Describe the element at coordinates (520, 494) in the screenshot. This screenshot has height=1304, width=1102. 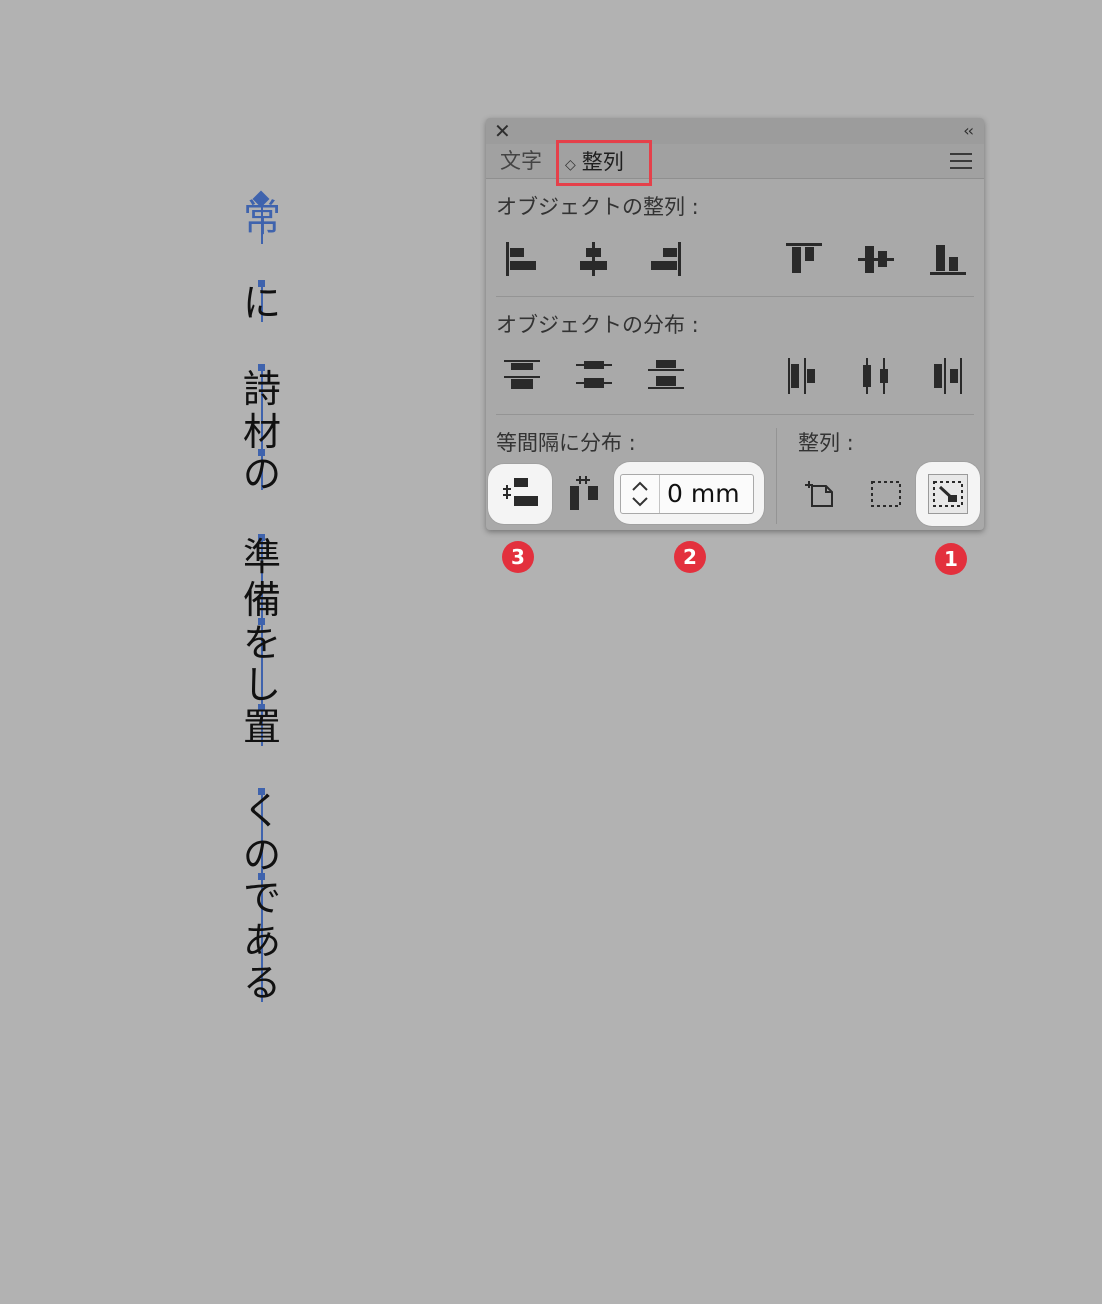
I see `vertical-distribute-space-icon` at that location.